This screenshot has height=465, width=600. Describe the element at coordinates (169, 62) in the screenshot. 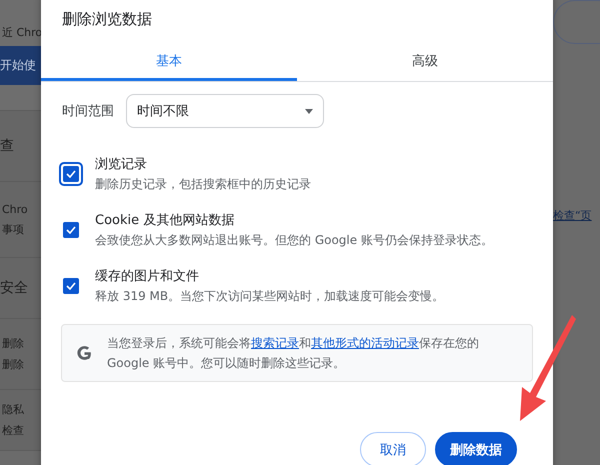

I see `tab: 基本` at that location.